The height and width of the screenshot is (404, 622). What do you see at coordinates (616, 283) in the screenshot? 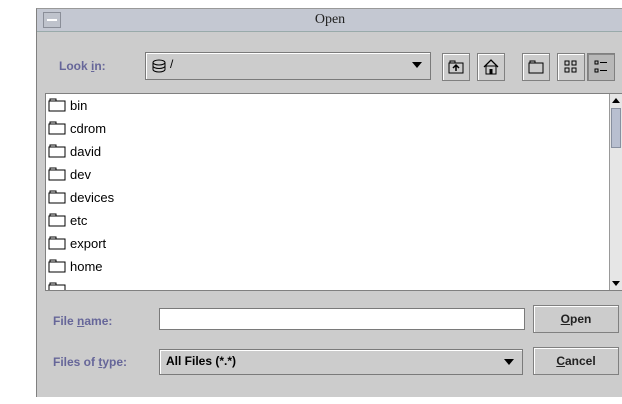
I see `scroll-down-icon` at bounding box center [616, 283].